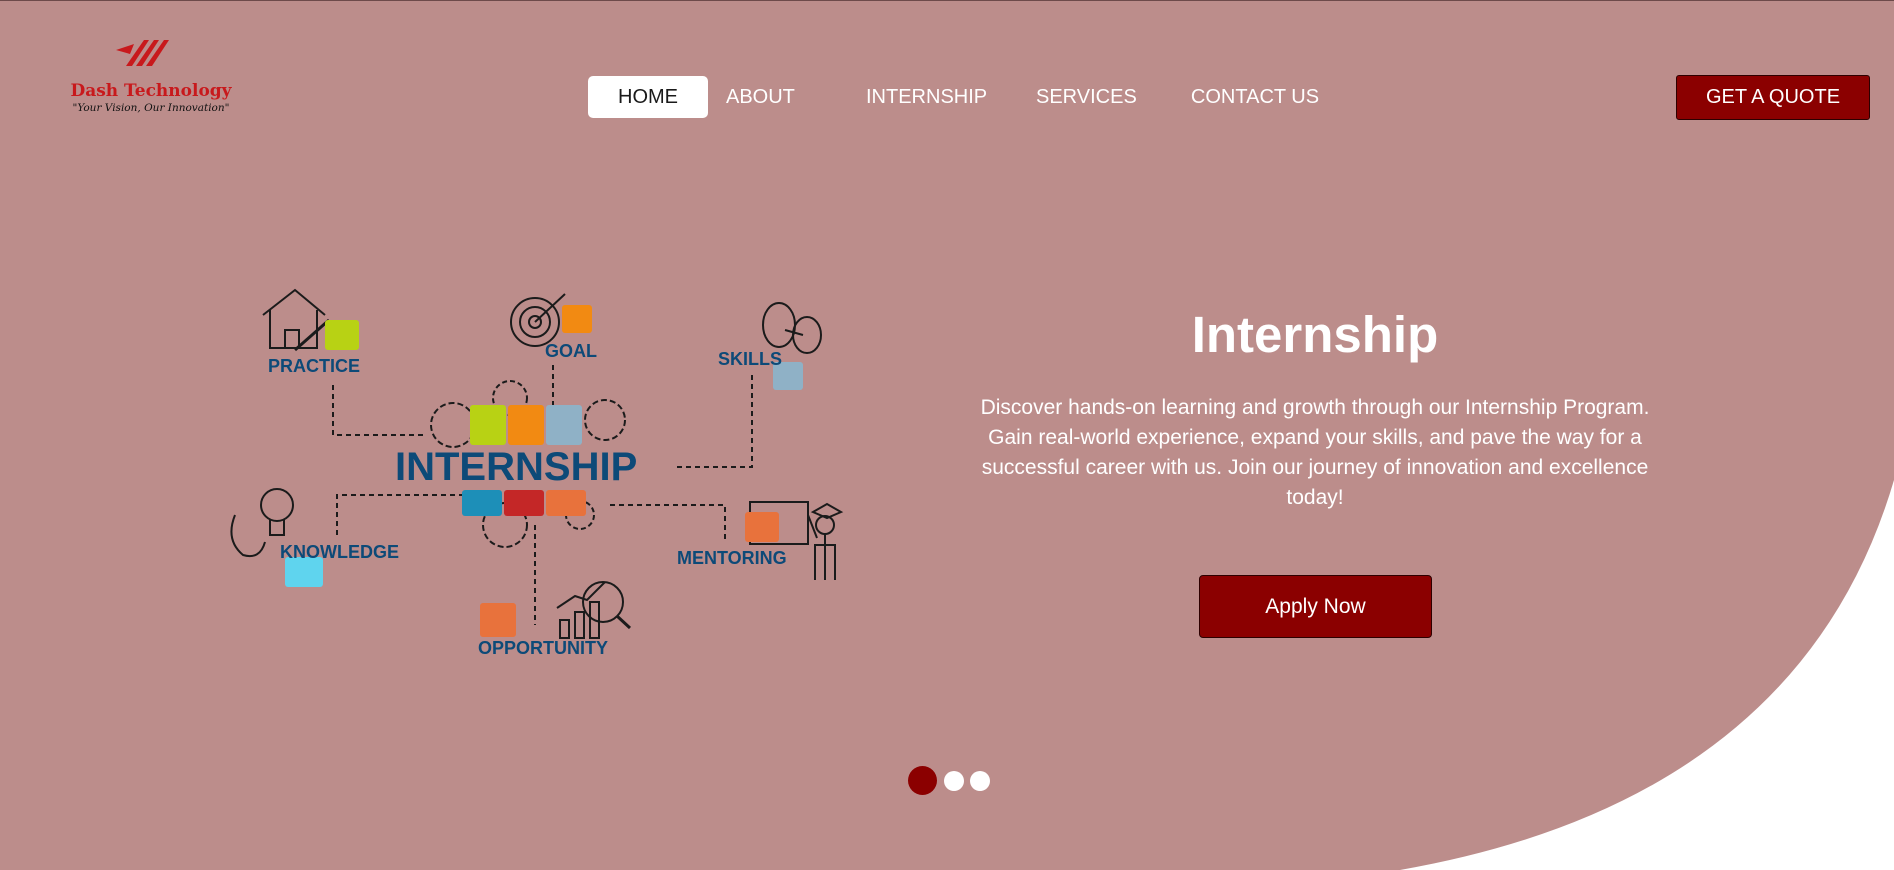 Image resolution: width=1894 pixels, height=870 pixels. What do you see at coordinates (571, 351) in the screenshot?
I see `illustration-label-goal: GOAL` at bounding box center [571, 351].